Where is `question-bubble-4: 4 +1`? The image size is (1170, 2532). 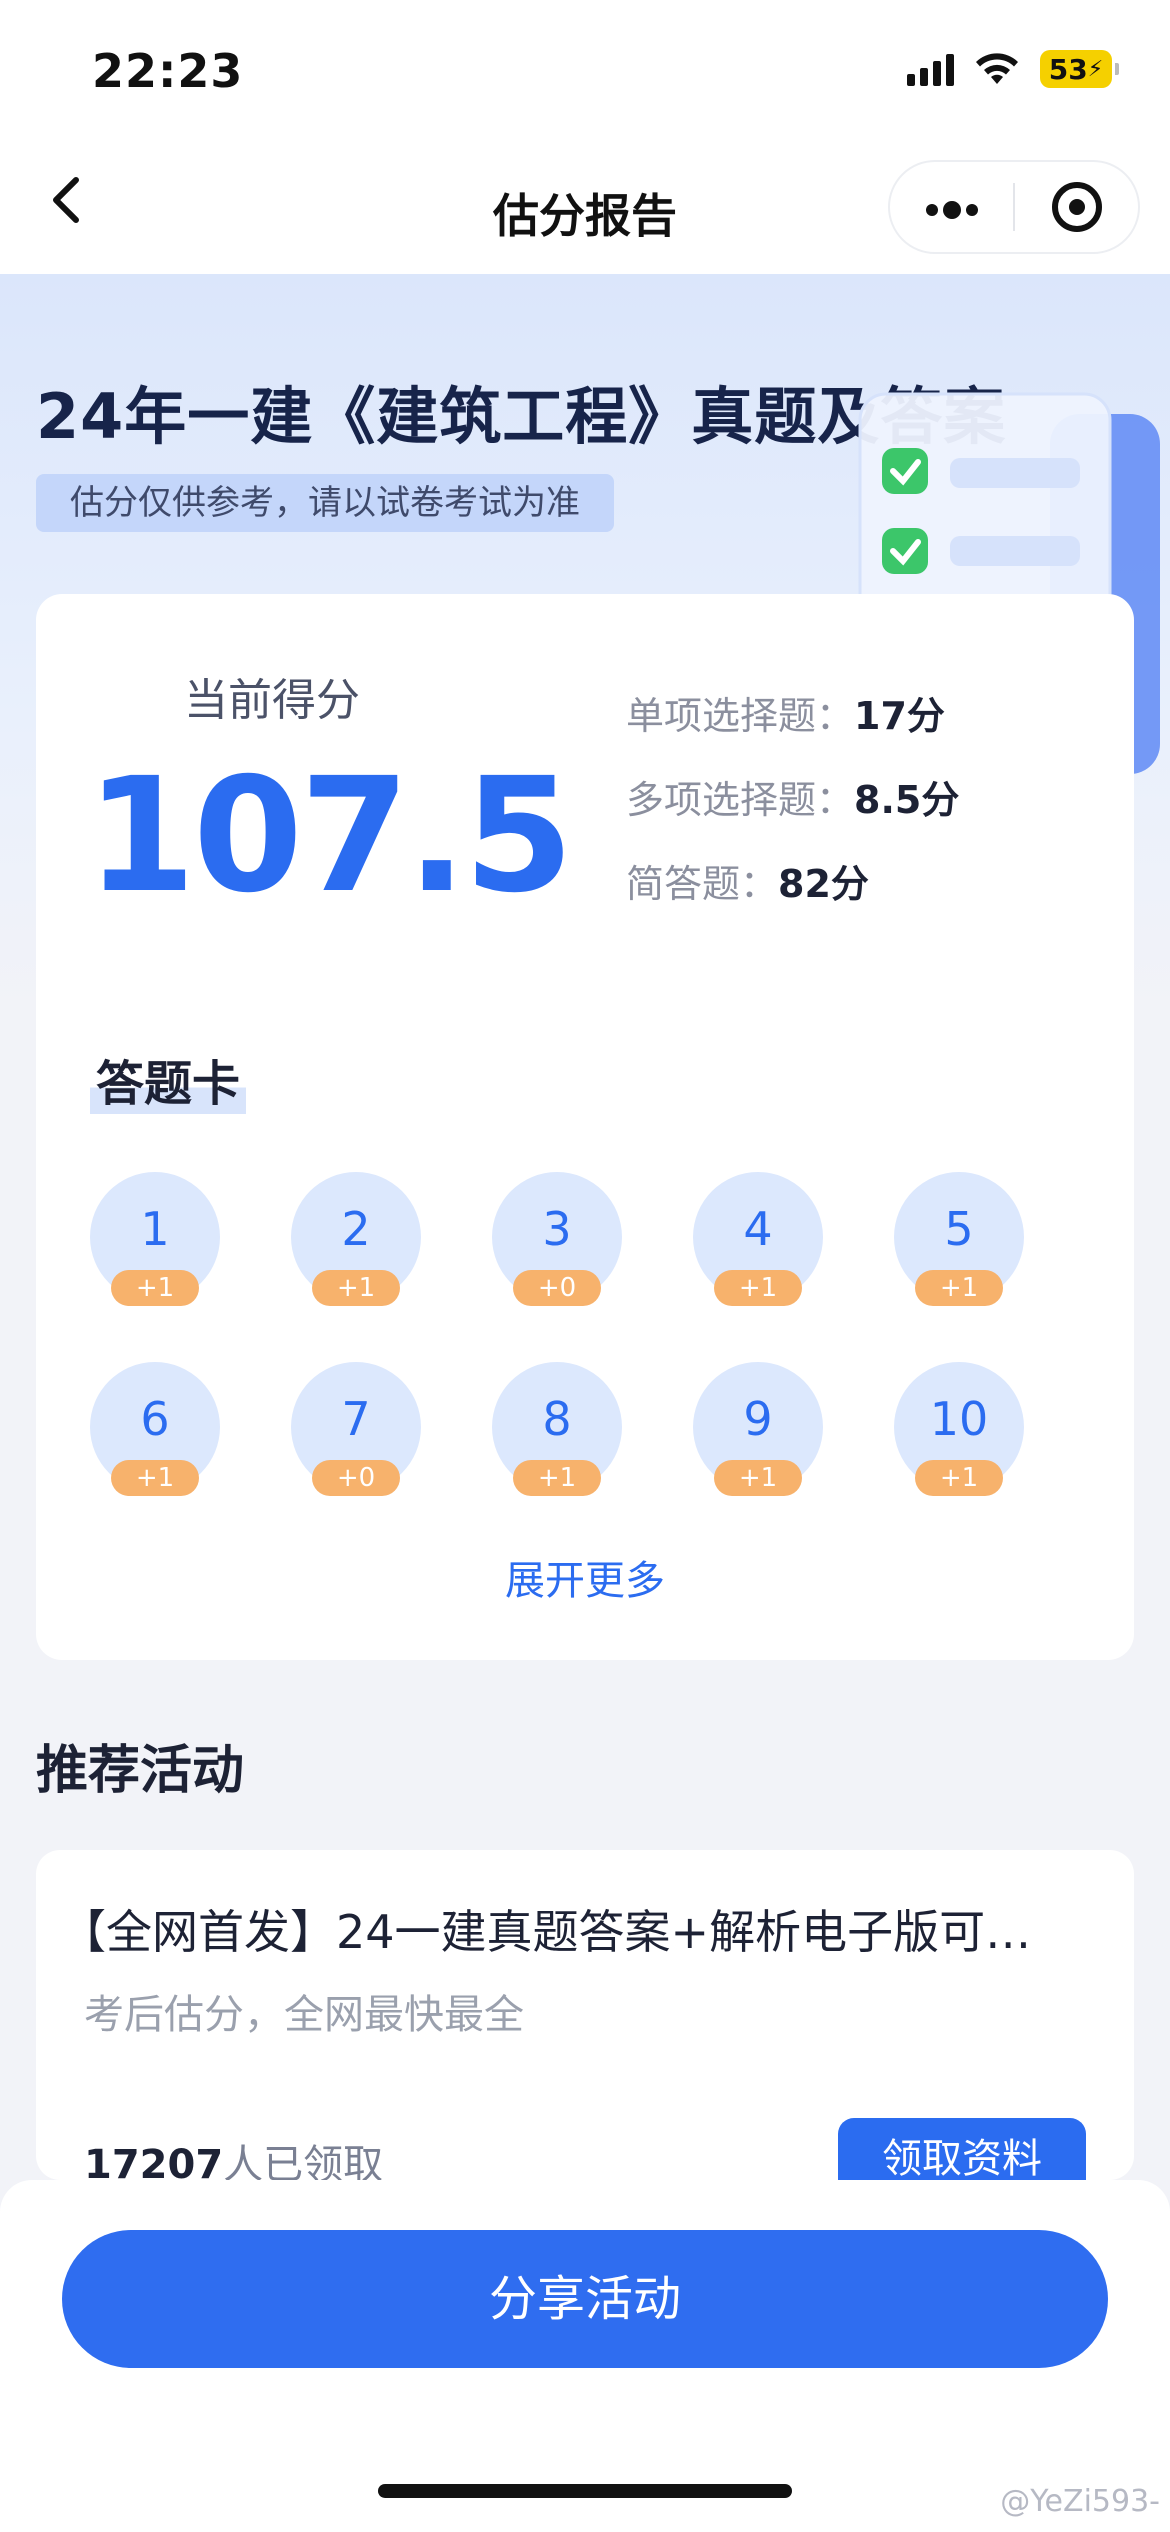 question-bubble-4: 4 +1 is located at coordinates (758, 1239).